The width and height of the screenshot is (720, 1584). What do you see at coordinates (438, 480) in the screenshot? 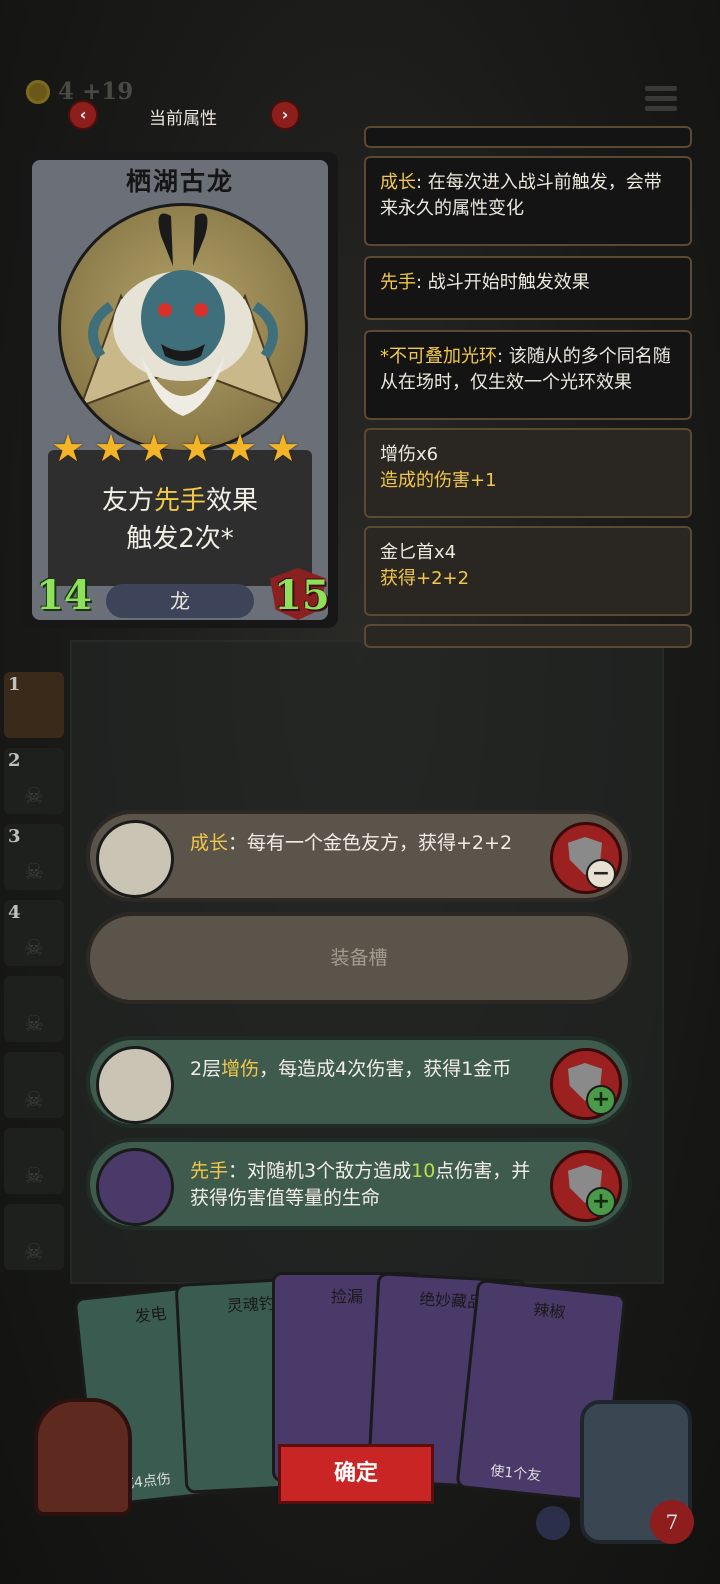
I see `buff-subtitle: 造成的伤害+1` at bounding box center [438, 480].